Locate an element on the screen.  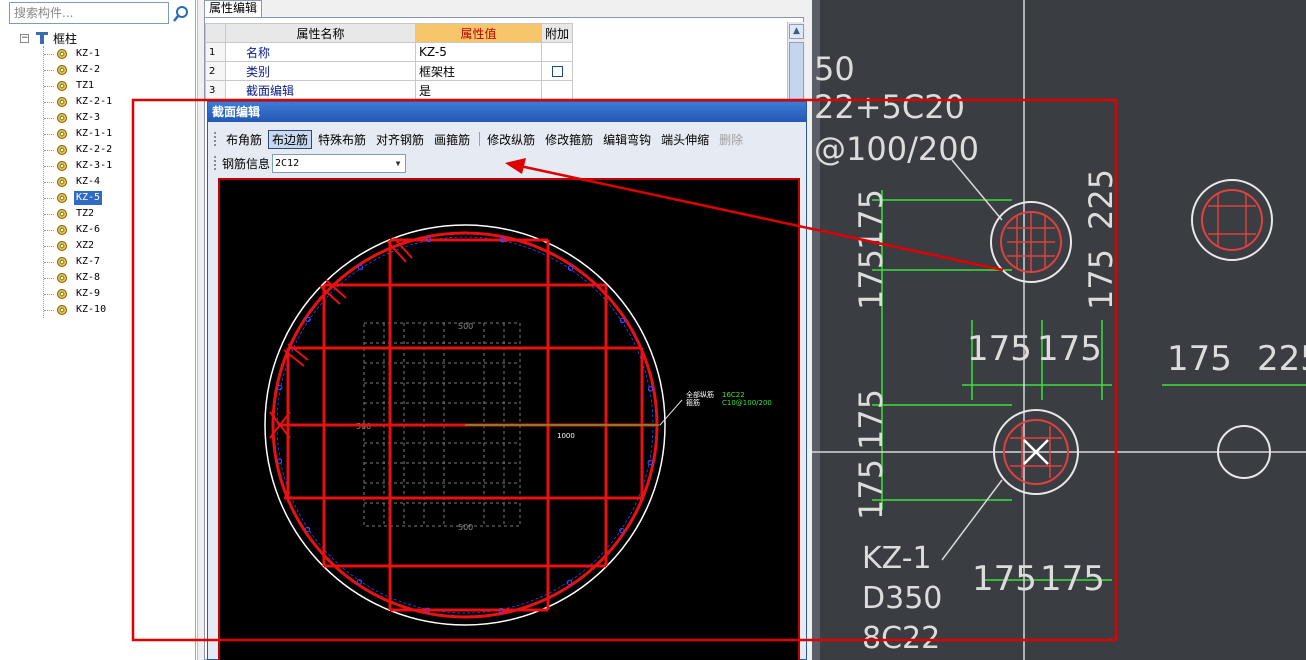
modify-longitudinal-button: 修改纵筋 is located at coordinates (511, 139).